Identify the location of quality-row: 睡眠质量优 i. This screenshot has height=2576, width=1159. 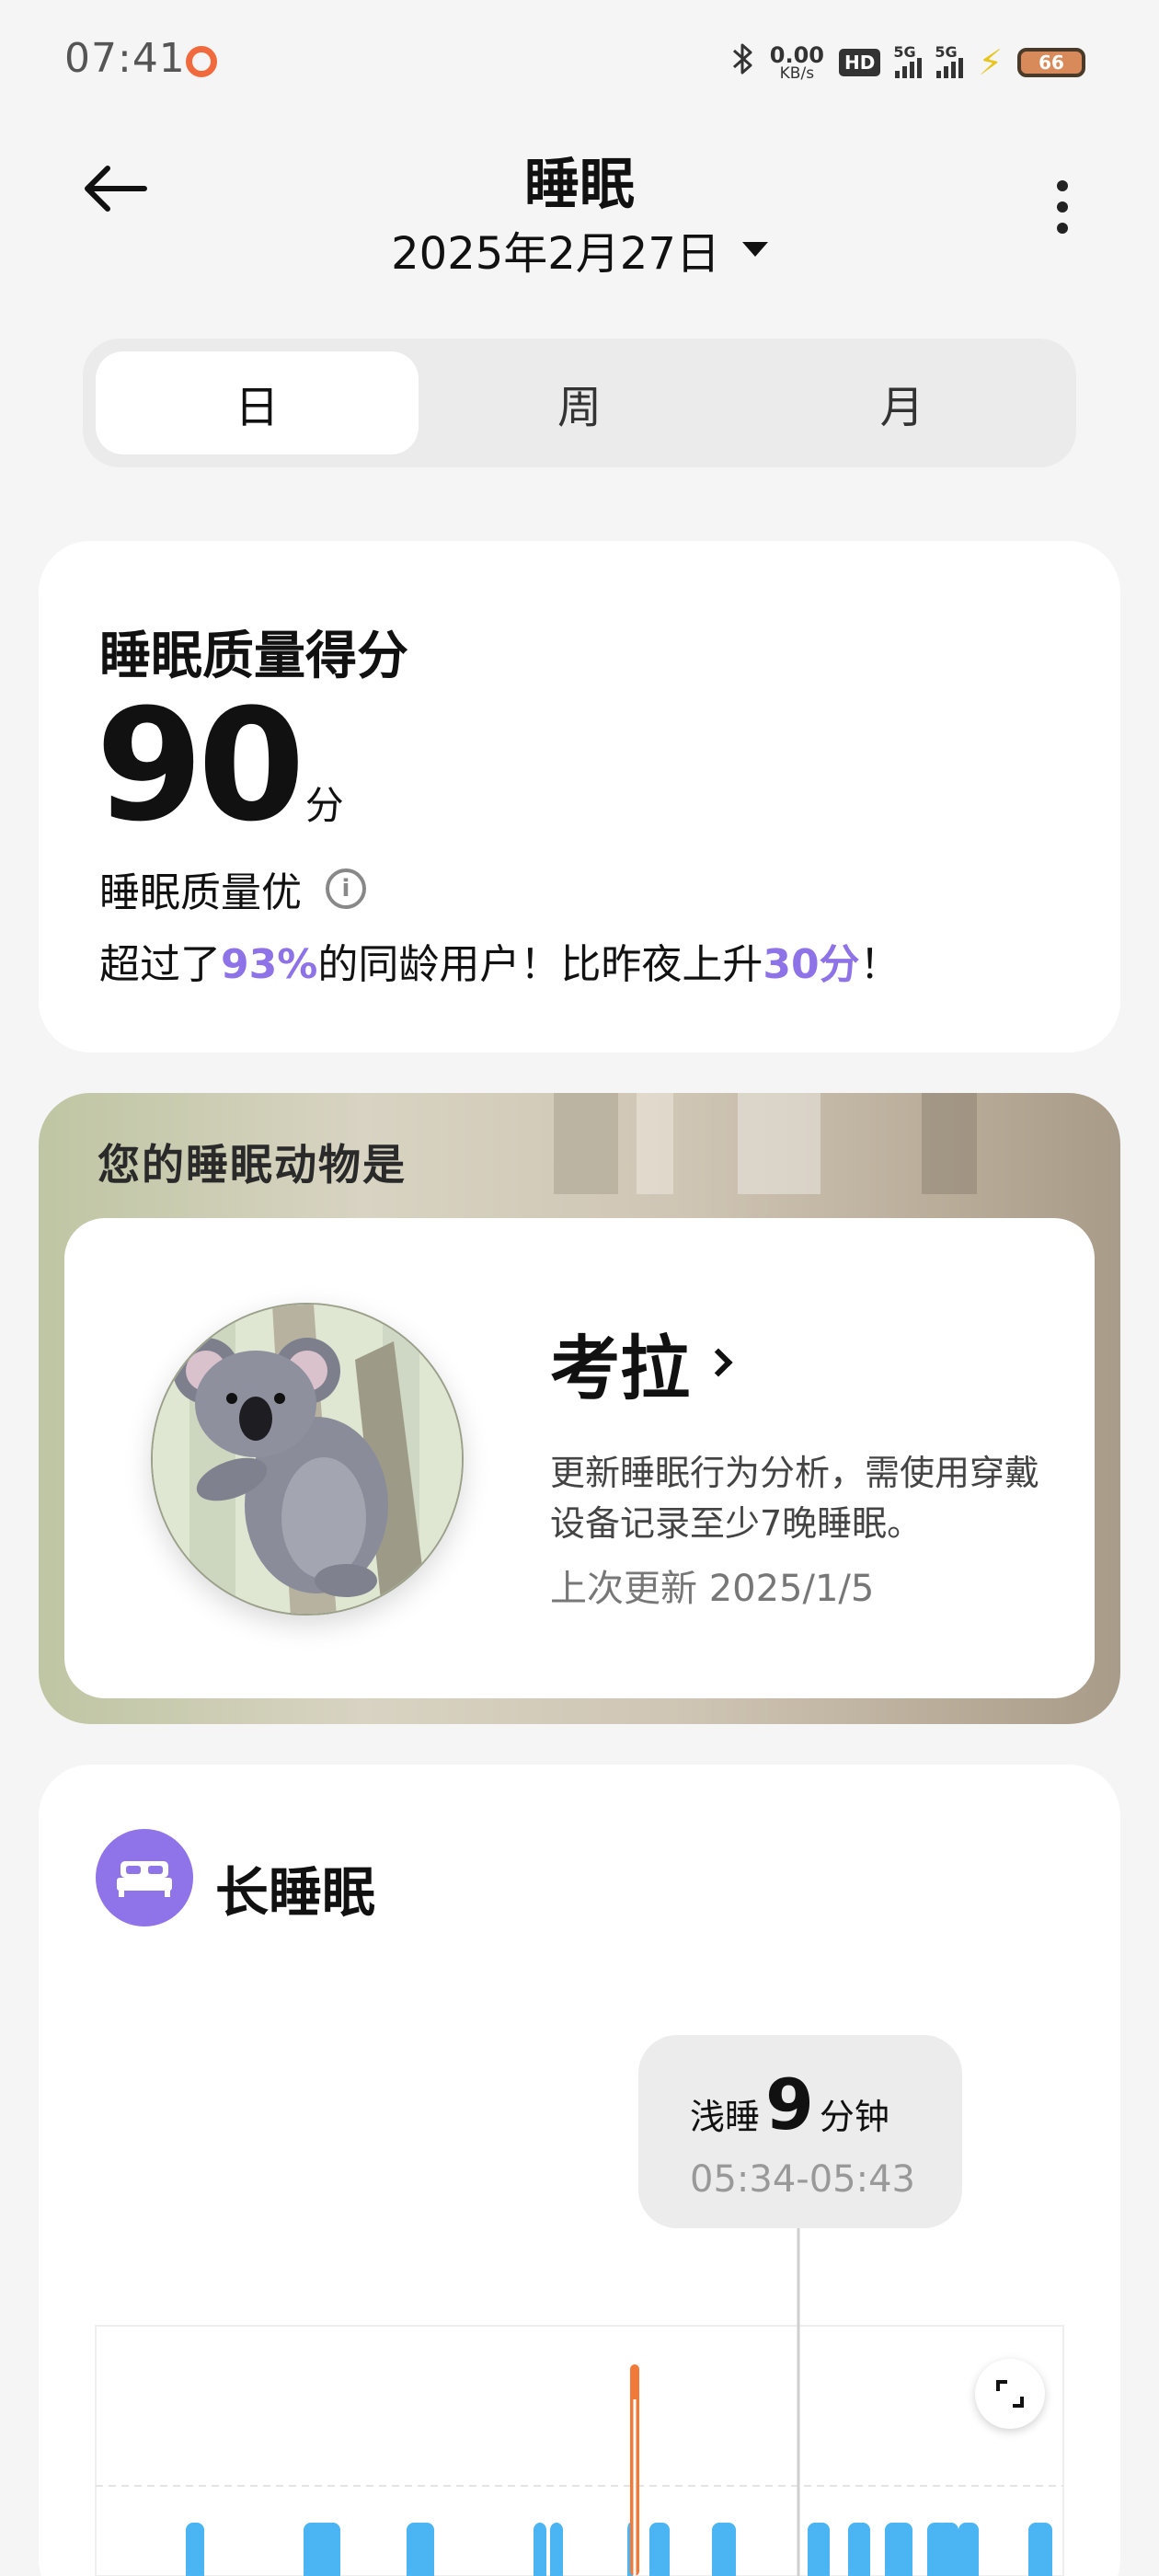
(232, 888).